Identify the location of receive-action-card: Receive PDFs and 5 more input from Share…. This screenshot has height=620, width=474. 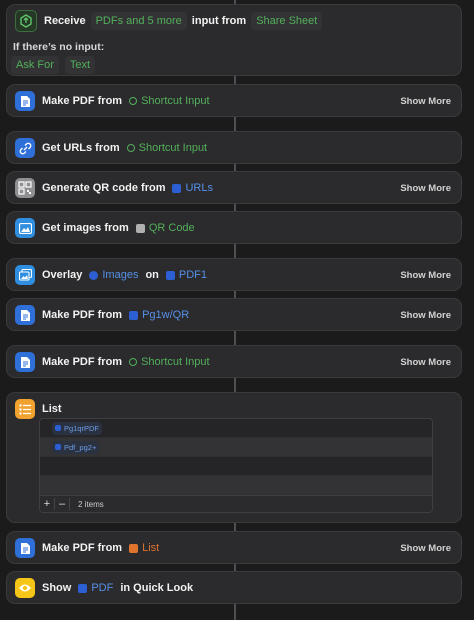
(234, 40).